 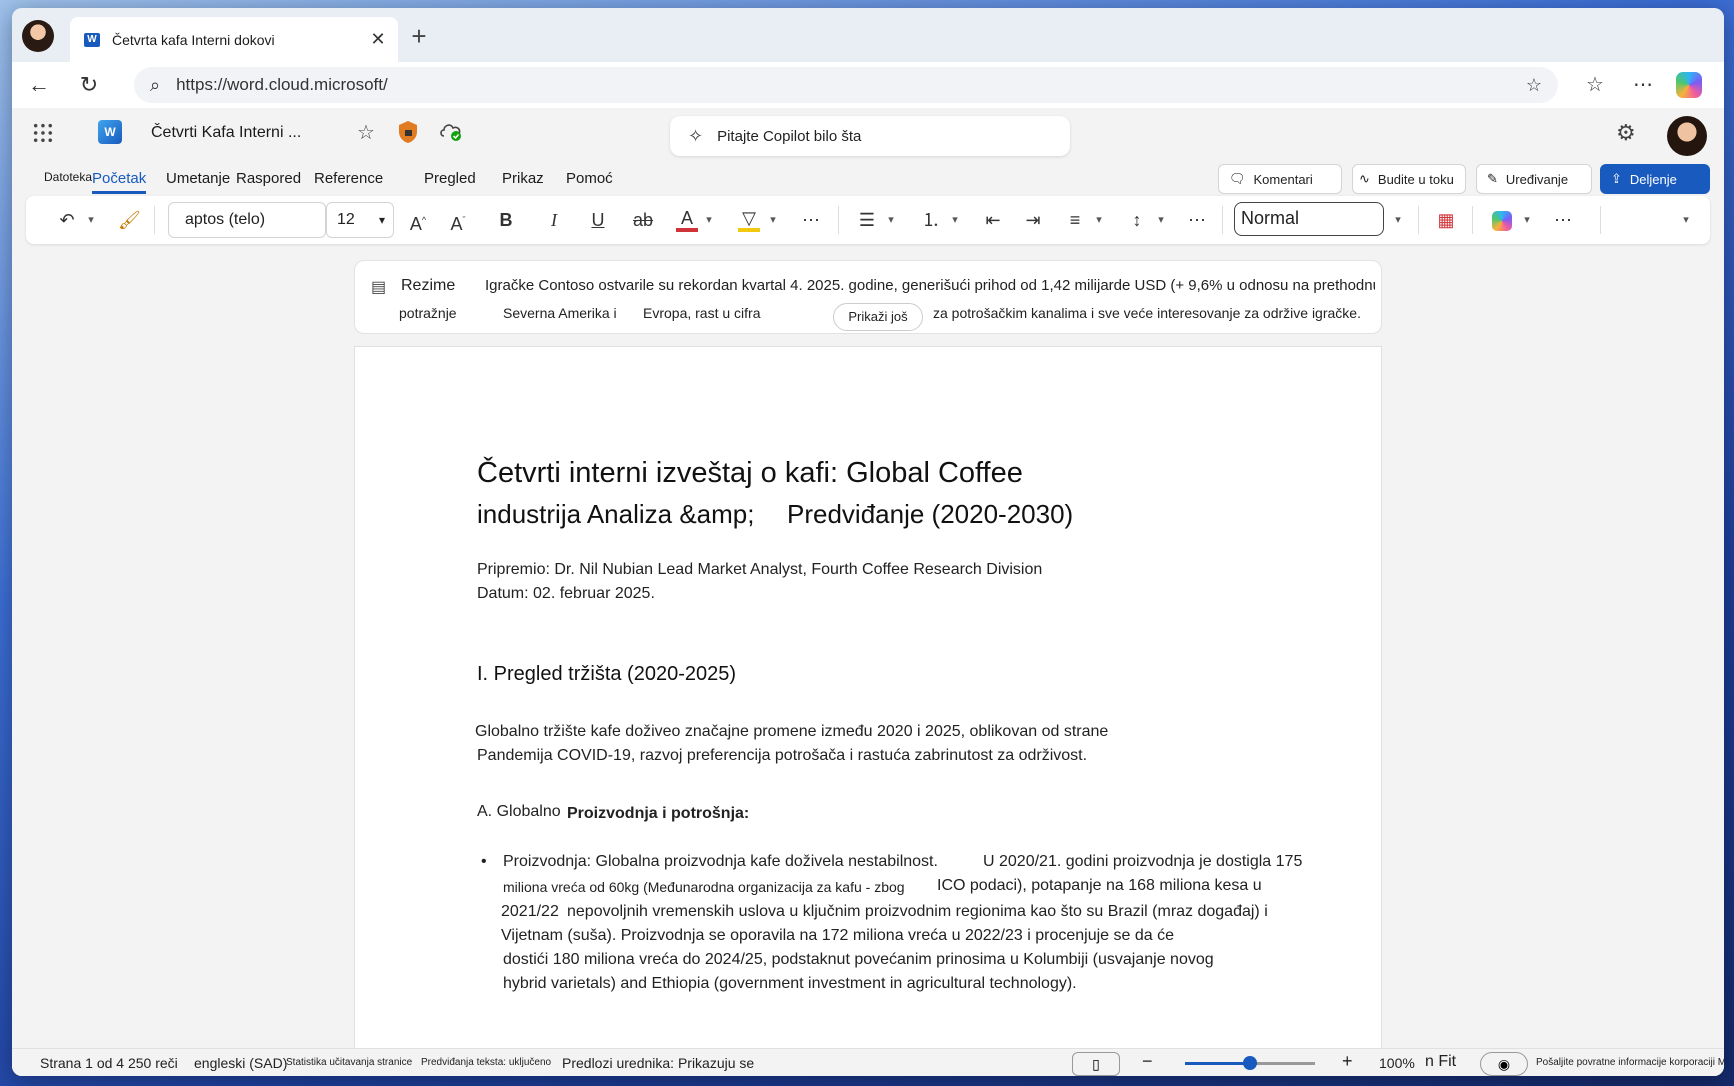 I want to click on catch-up-button: ∿ Budite u toku, so click(x=1409, y=179).